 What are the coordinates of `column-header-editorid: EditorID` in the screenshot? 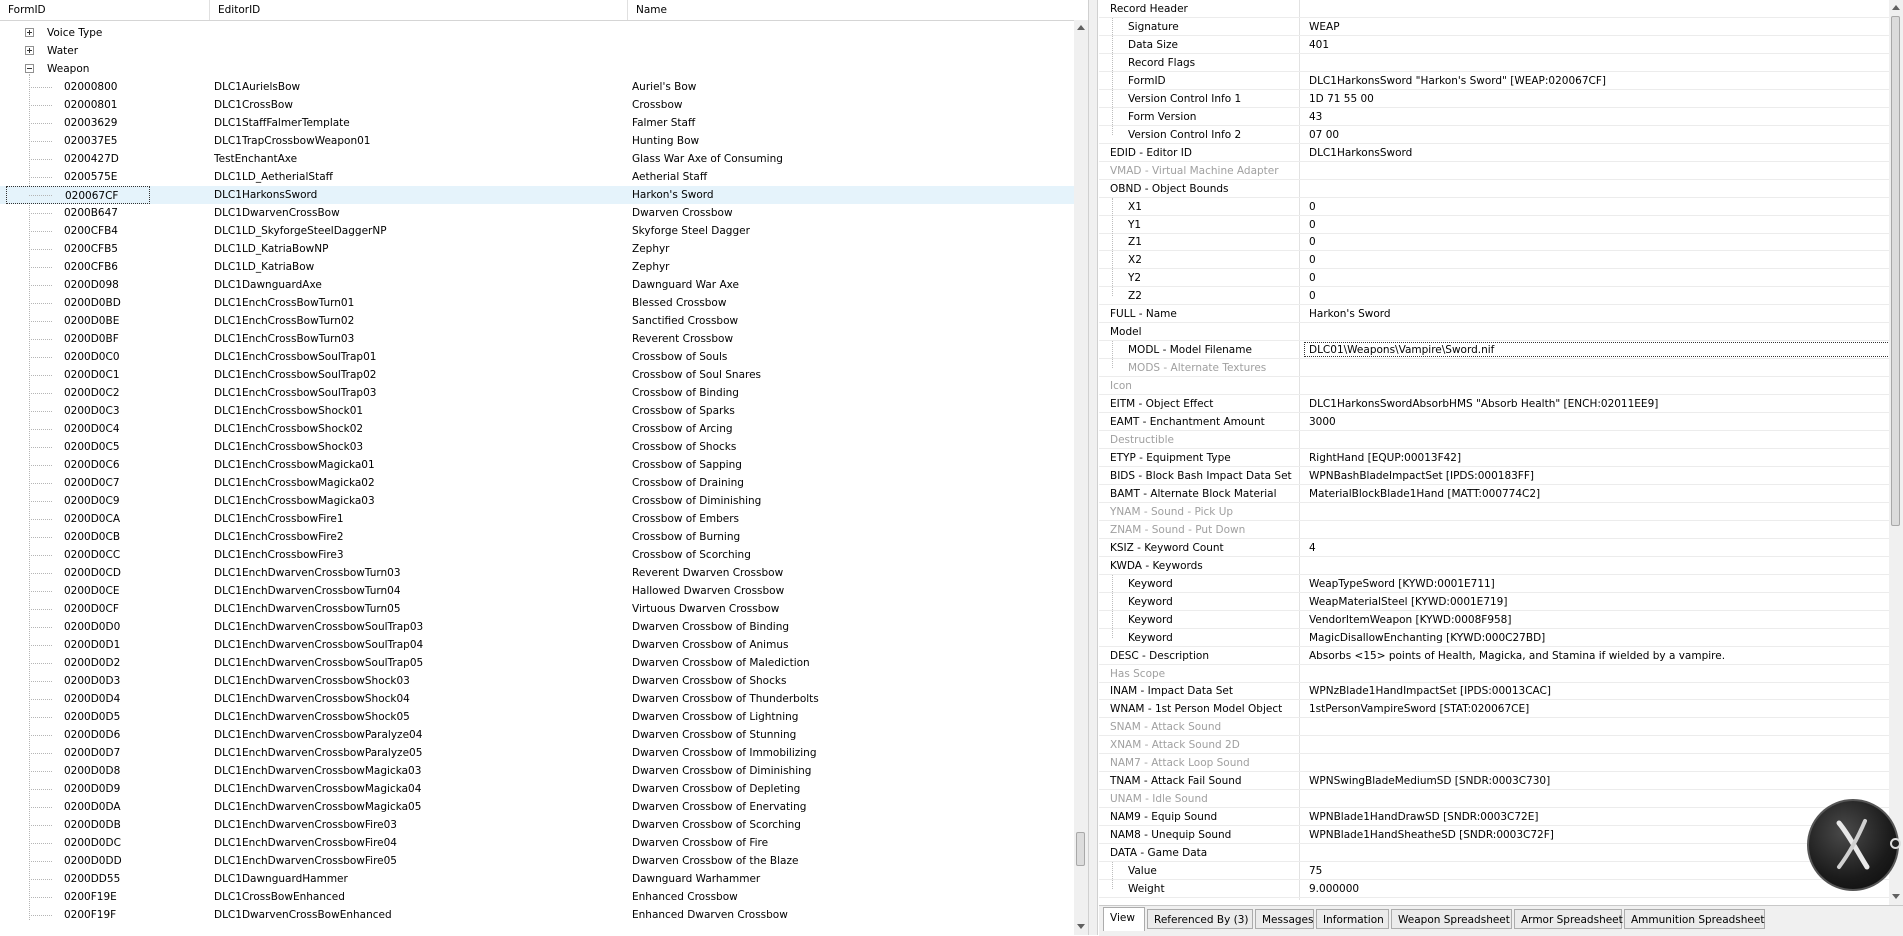 It's located at (419, 10).